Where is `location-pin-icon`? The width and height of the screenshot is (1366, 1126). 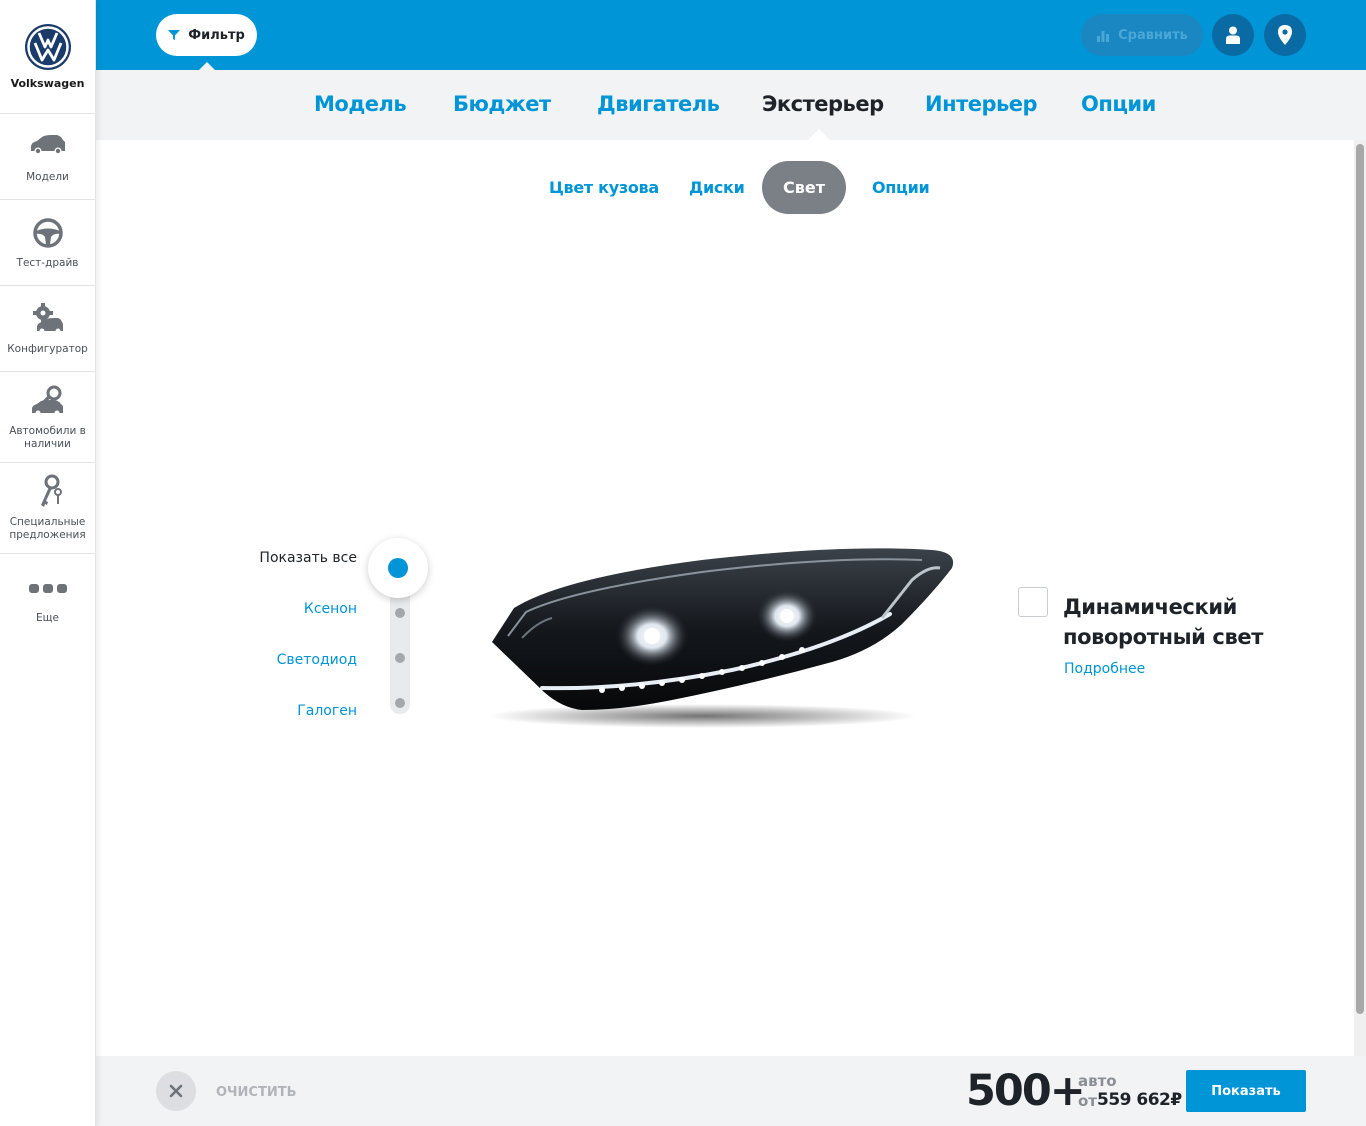 location-pin-icon is located at coordinates (1285, 35).